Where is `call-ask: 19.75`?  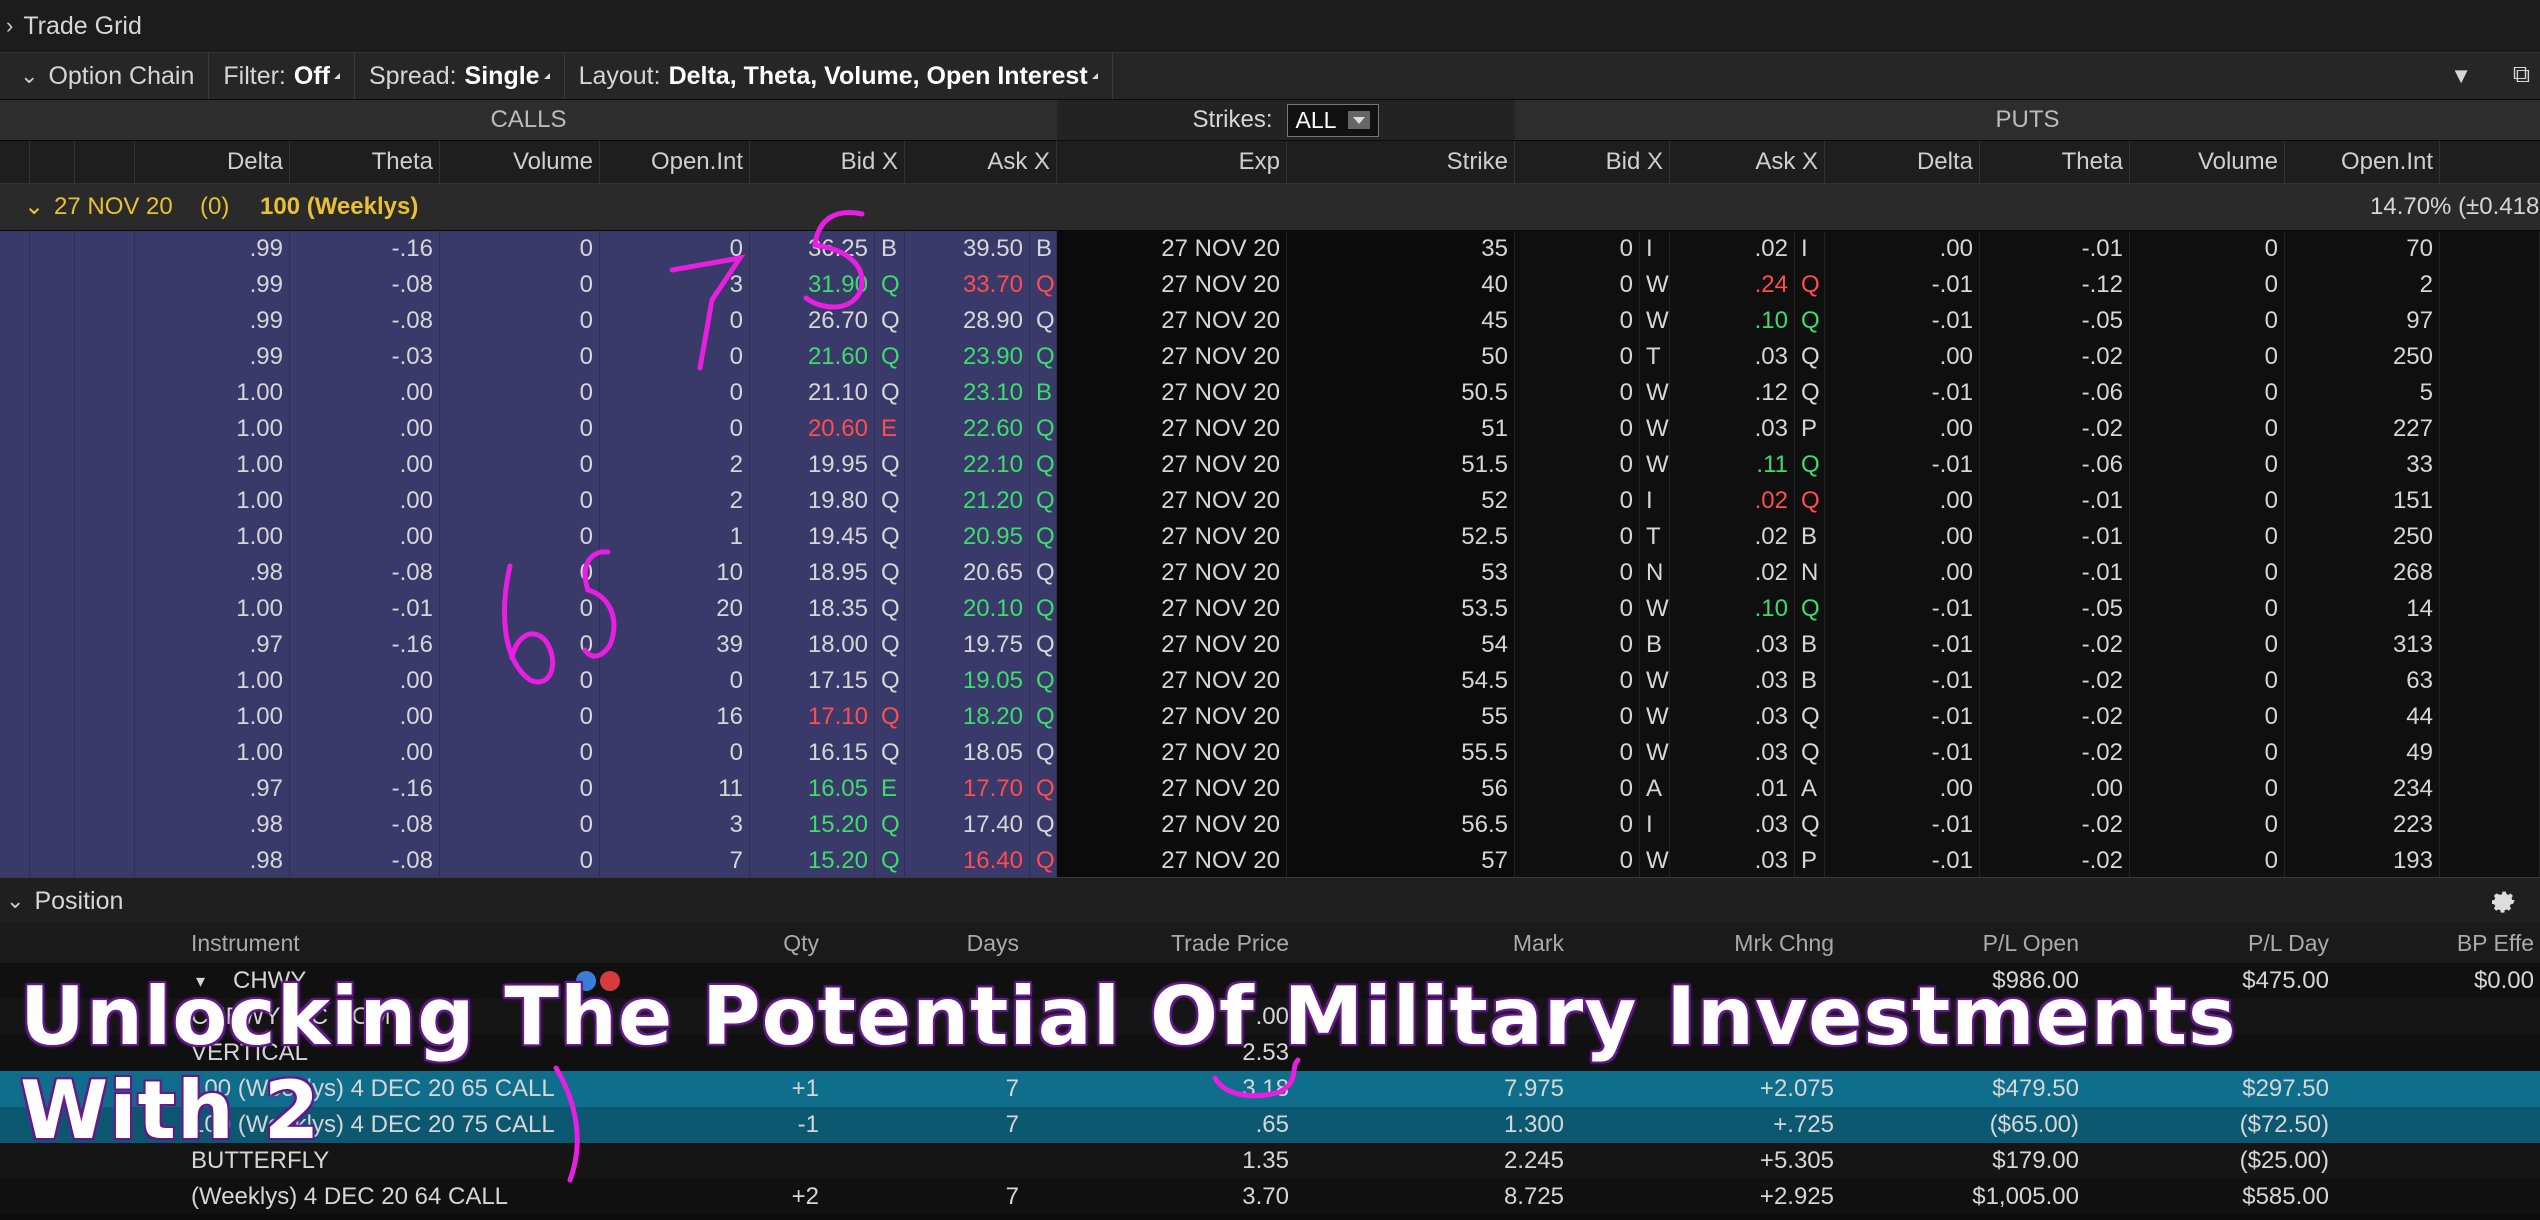 call-ask: 19.75 is located at coordinates (967, 645).